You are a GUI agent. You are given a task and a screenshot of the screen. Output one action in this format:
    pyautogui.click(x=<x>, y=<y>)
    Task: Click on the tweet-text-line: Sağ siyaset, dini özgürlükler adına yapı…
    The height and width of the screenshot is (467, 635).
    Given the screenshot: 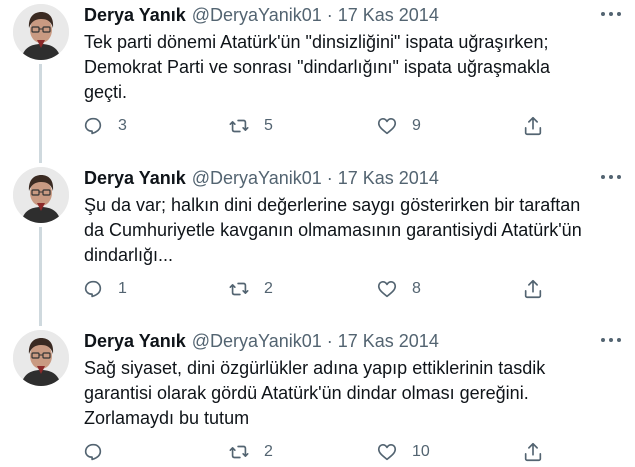 What is the action you would take?
    pyautogui.click(x=315, y=368)
    